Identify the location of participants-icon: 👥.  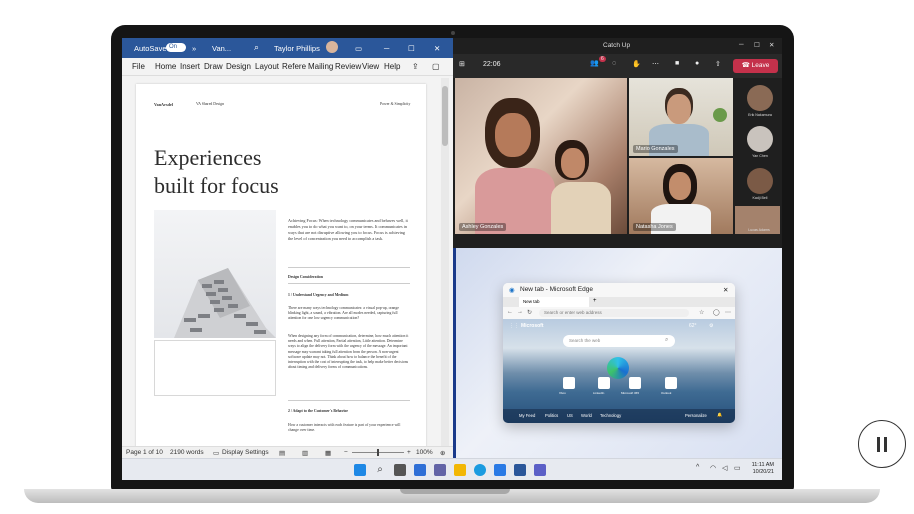
(594, 63).